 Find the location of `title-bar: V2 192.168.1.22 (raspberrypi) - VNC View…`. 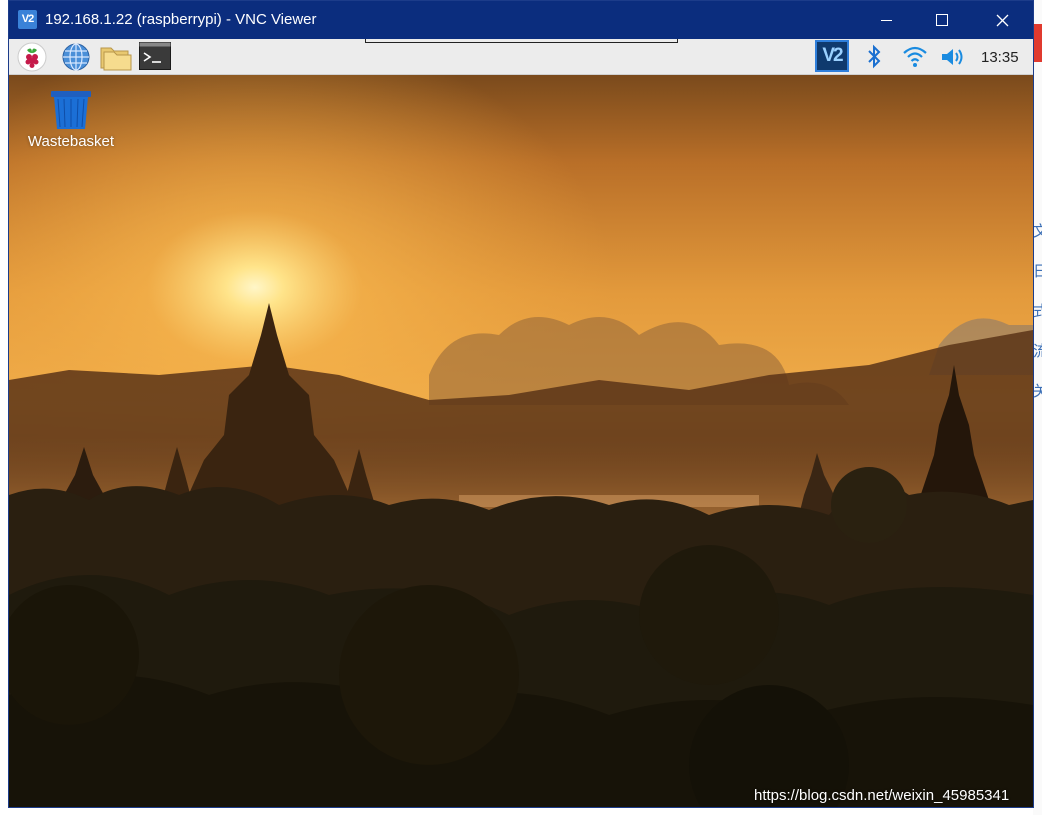

title-bar: V2 192.168.1.22 (raspberrypi) - VNC View… is located at coordinates (521, 20).